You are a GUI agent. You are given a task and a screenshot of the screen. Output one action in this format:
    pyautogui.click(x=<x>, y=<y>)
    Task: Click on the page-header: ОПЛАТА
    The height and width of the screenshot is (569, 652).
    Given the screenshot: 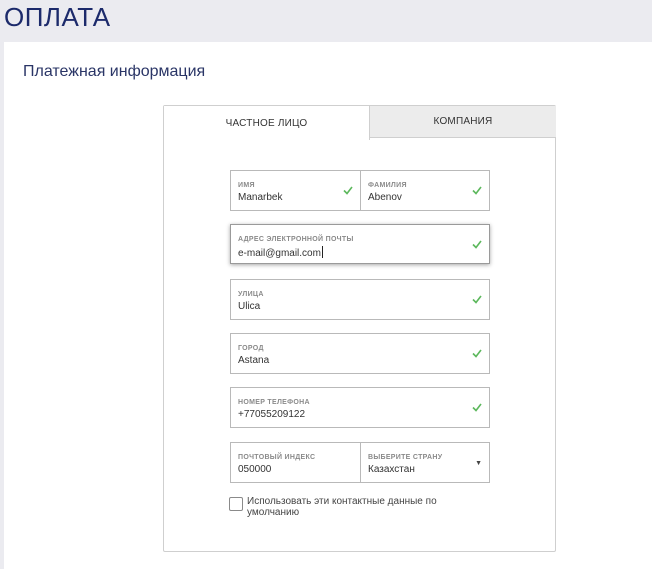 What is the action you would take?
    pyautogui.click(x=326, y=21)
    